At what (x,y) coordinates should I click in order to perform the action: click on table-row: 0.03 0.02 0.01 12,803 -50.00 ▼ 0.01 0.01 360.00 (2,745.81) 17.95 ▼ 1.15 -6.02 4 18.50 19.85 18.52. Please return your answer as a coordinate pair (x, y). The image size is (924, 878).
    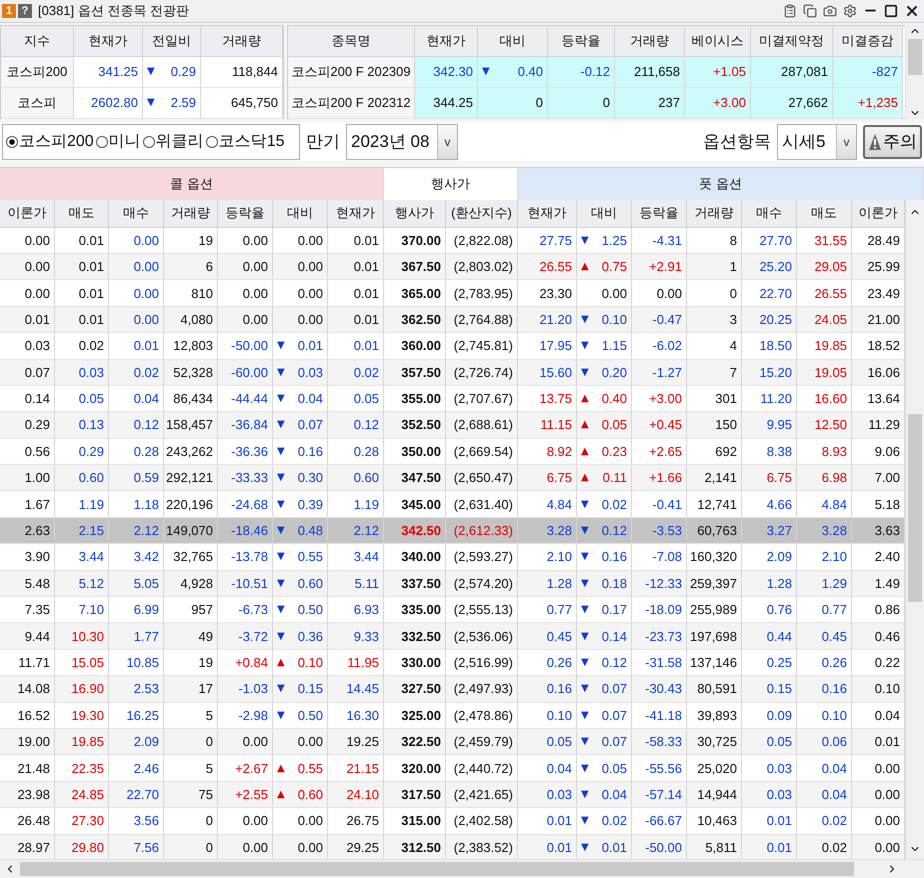
    Looking at the image, I should click on (452, 346).